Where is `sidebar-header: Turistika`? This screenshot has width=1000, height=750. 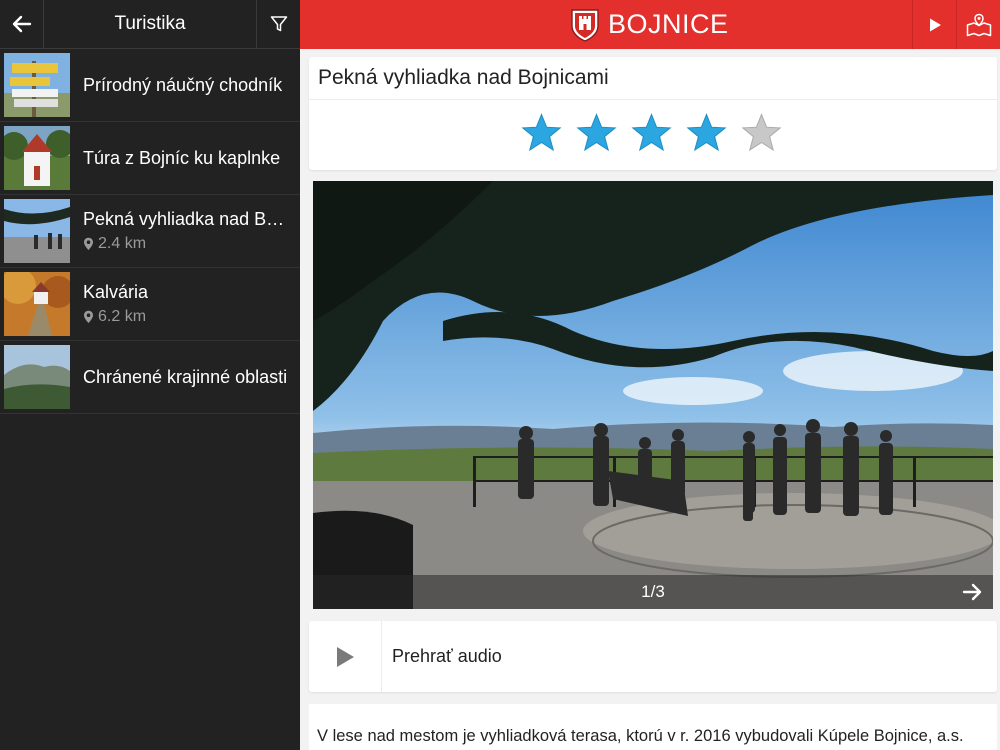
sidebar-header: Turistika is located at coordinates (150, 24).